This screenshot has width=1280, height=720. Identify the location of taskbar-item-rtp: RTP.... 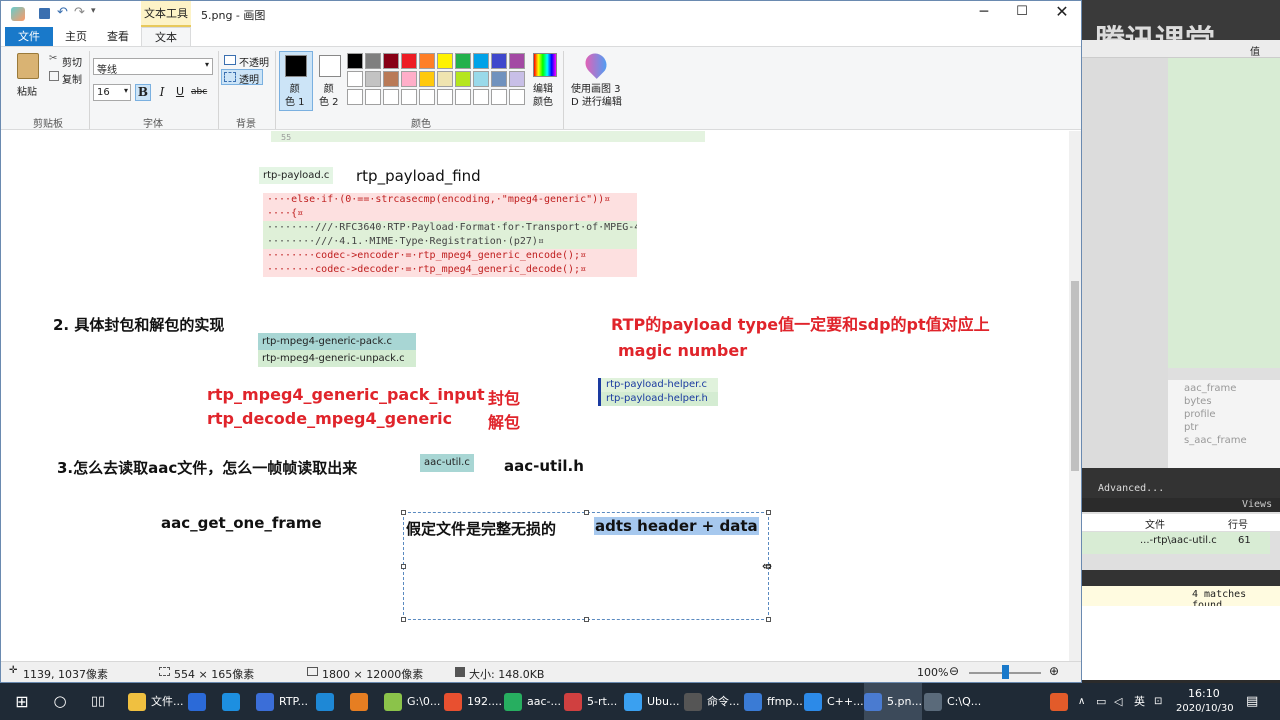
(282, 701).